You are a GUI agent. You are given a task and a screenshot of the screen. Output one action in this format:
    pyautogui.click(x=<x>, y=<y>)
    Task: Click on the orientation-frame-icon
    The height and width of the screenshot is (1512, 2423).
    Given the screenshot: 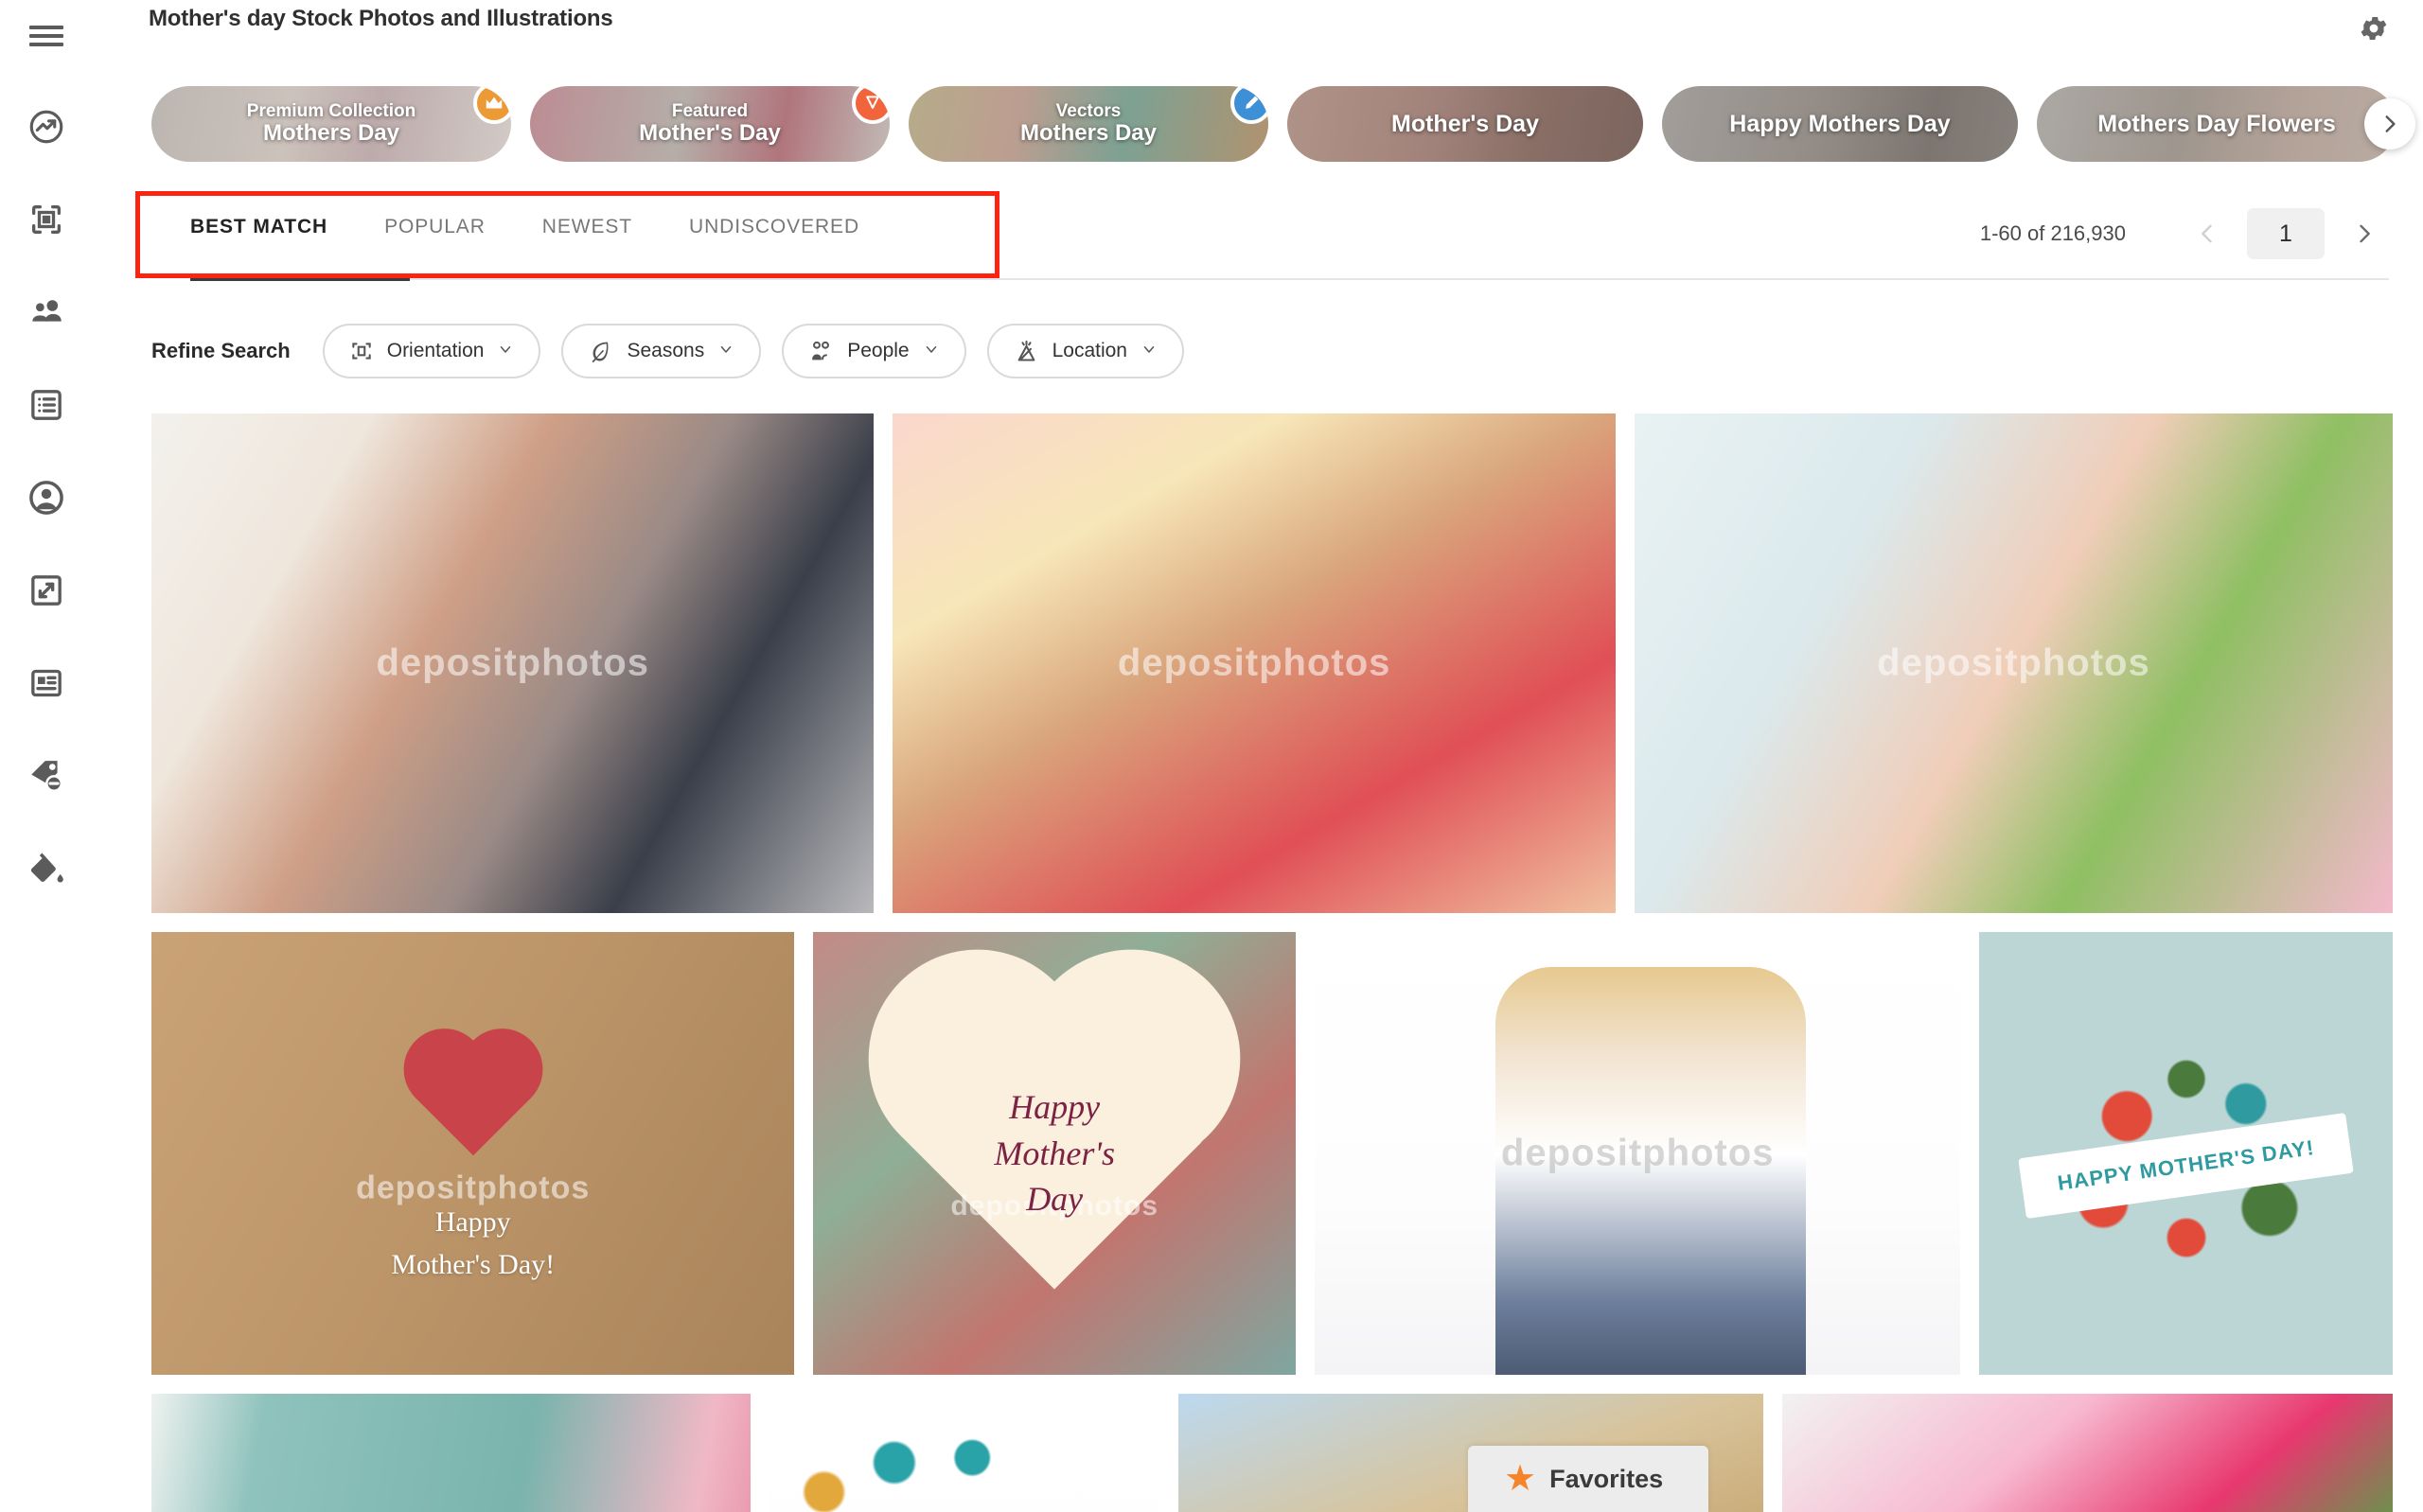 What is the action you would take?
    pyautogui.click(x=361, y=351)
    